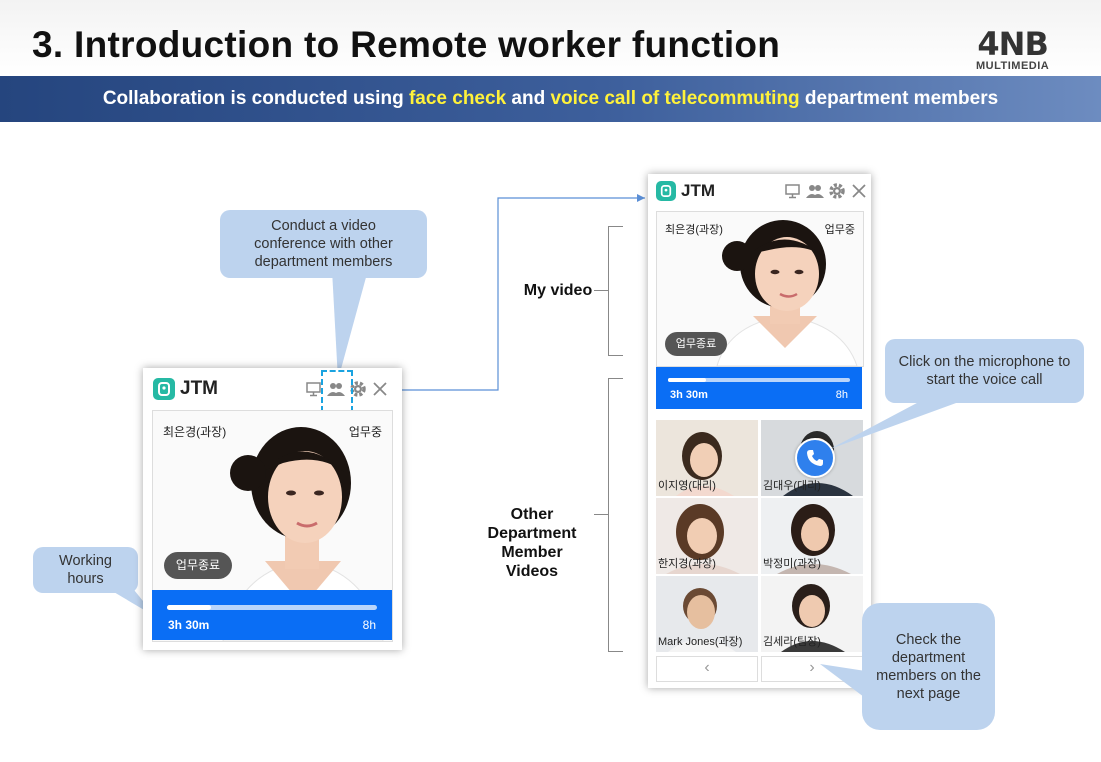  What do you see at coordinates (369, 625) in the screenshot?
I see `target-time: 8h` at bounding box center [369, 625].